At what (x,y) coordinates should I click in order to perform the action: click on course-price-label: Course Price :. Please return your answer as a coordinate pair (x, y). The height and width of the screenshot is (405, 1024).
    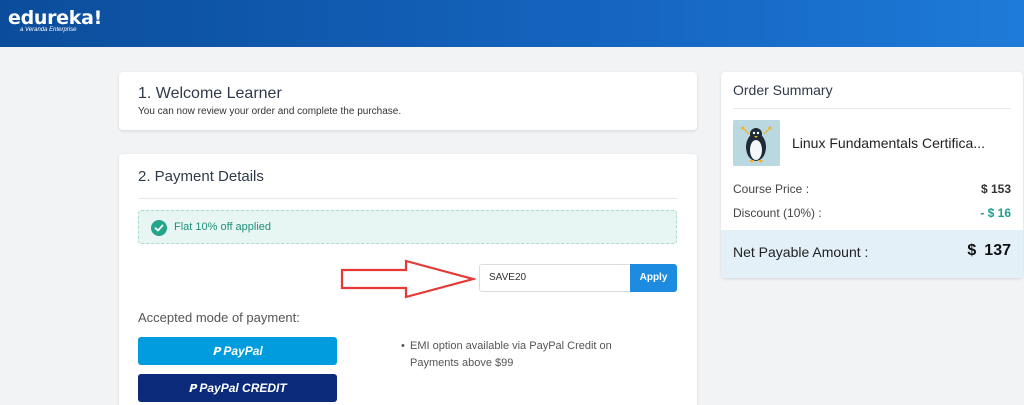
    Looking at the image, I should click on (771, 189).